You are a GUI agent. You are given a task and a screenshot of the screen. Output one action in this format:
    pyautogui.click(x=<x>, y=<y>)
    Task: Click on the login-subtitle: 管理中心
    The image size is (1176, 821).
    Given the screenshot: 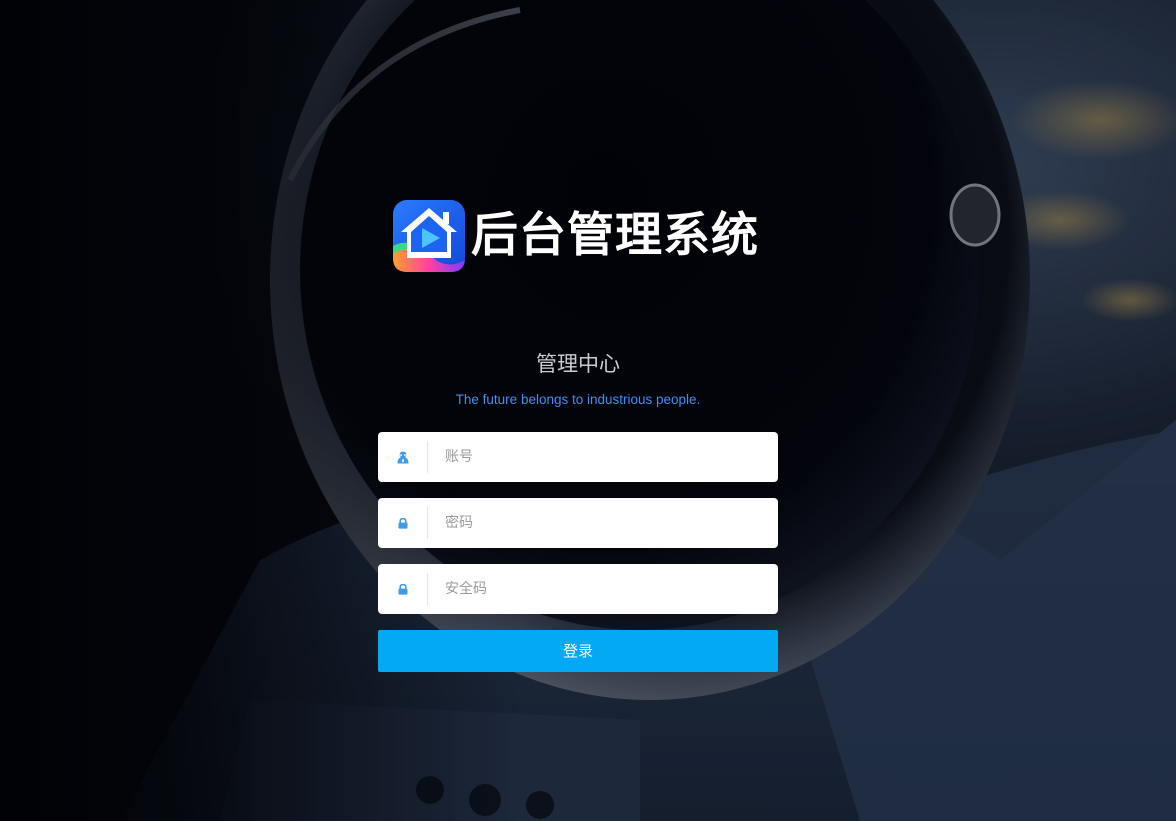 What is the action you would take?
    pyautogui.click(x=578, y=364)
    